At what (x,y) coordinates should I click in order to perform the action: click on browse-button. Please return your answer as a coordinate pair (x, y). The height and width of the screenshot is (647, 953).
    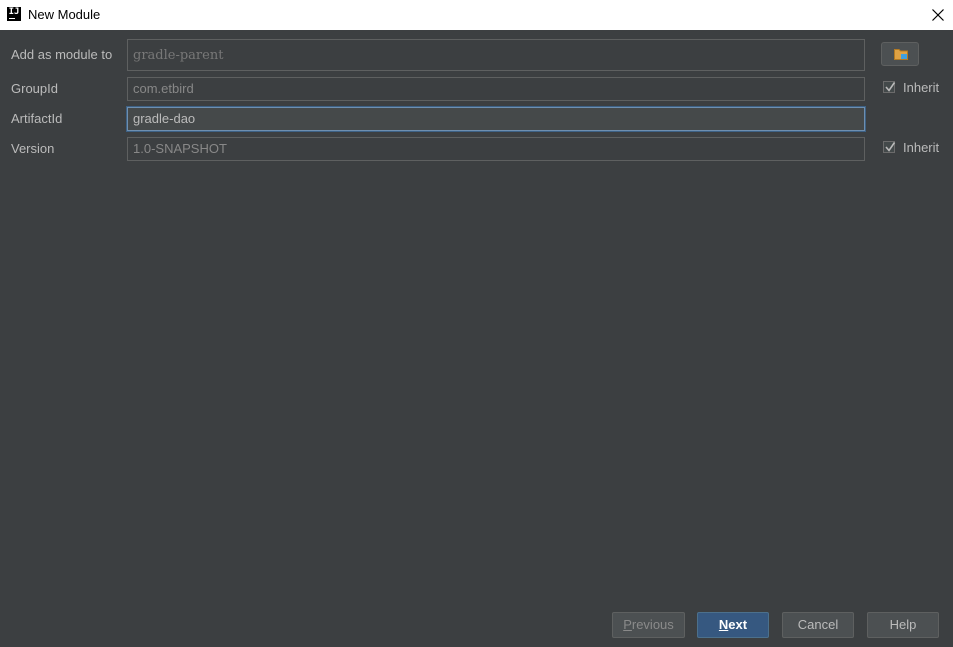
    Looking at the image, I should click on (900, 54).